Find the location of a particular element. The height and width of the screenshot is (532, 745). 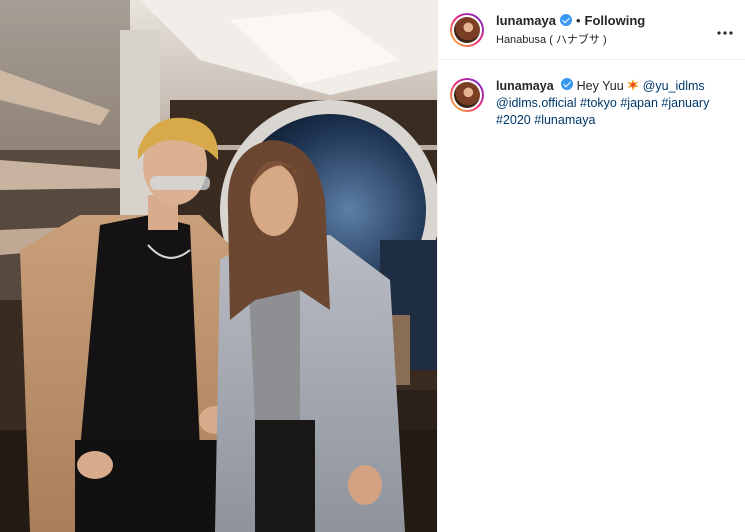

more-options-icon is located at coordinates (725, 29).